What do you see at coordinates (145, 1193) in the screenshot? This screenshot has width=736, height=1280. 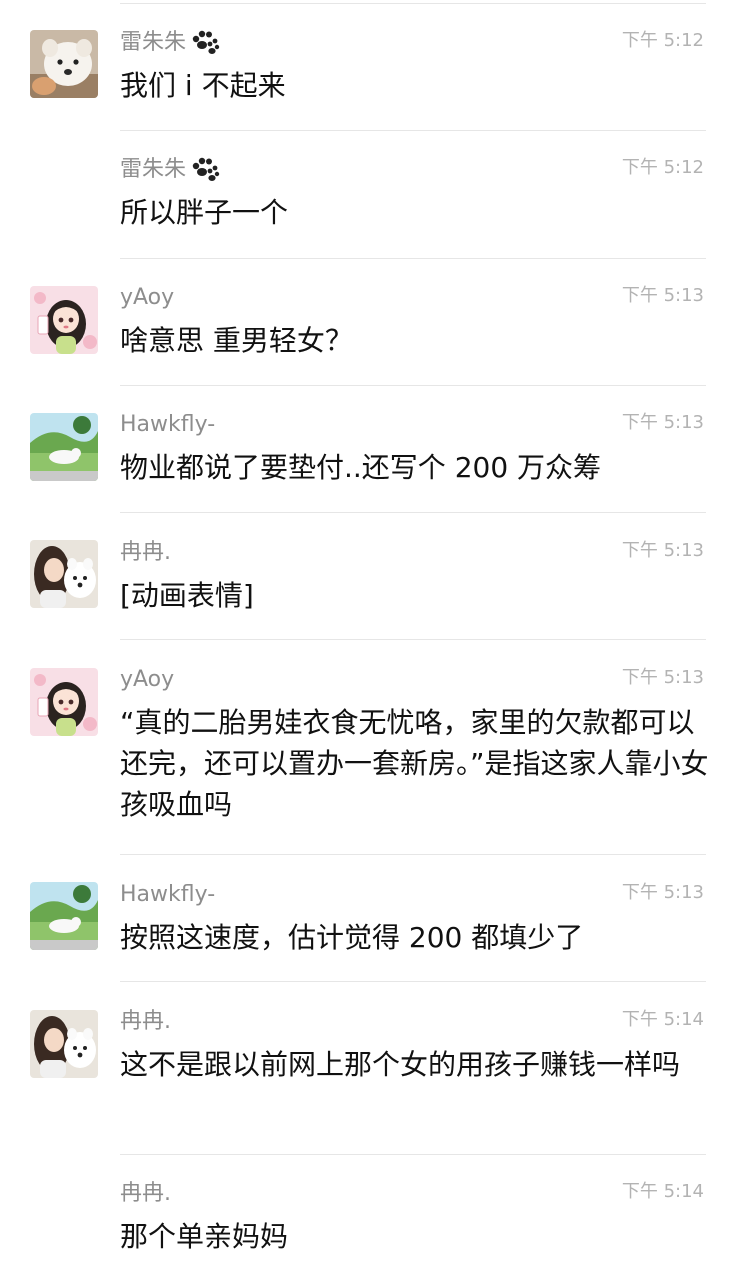 I see `sender-name: 冉冉.` at bounding box center [145, 1193].